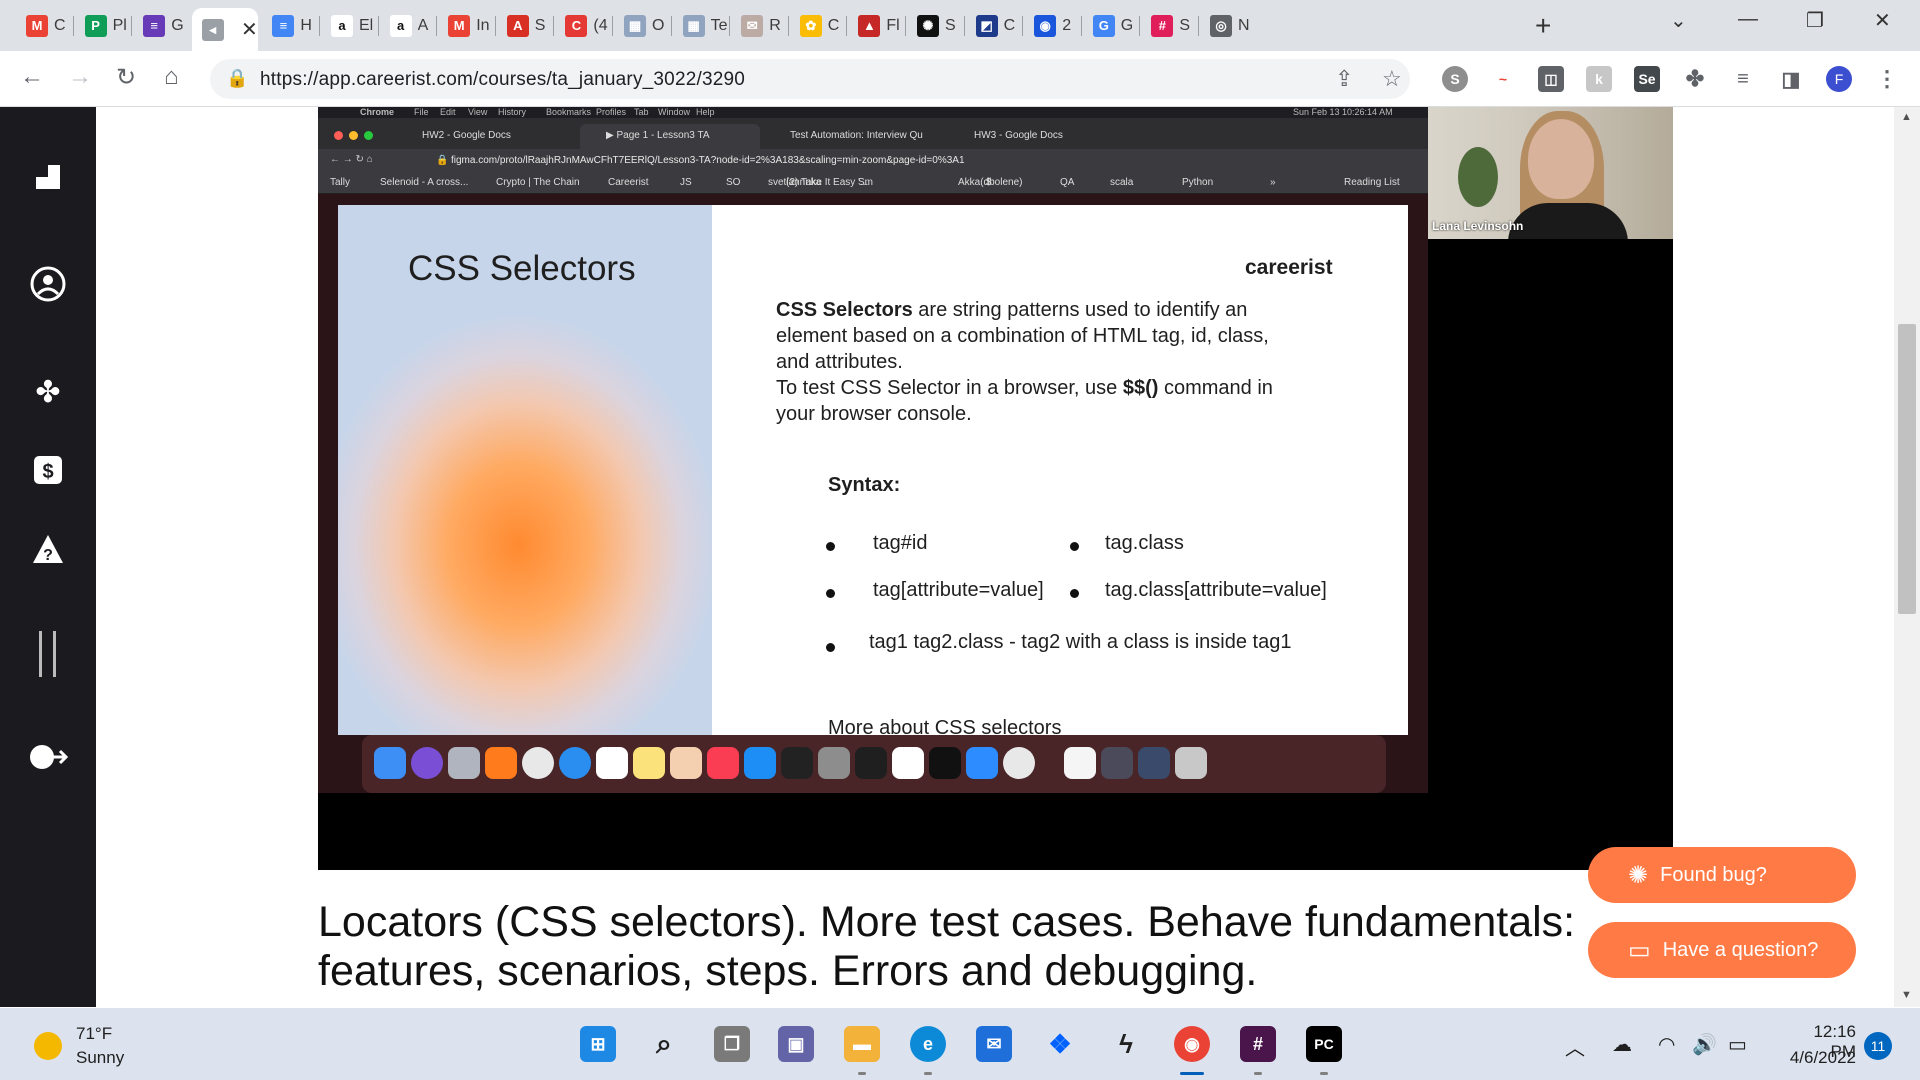 This screenshot has width=1920, height=1080. I want to click on browser-tab: C (4, so click(583, 25).